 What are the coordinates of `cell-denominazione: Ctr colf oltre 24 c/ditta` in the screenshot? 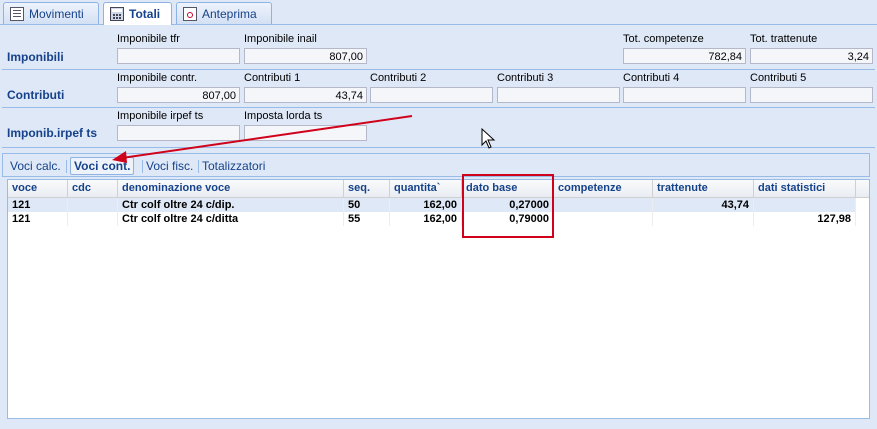 It's located at (231, 219).